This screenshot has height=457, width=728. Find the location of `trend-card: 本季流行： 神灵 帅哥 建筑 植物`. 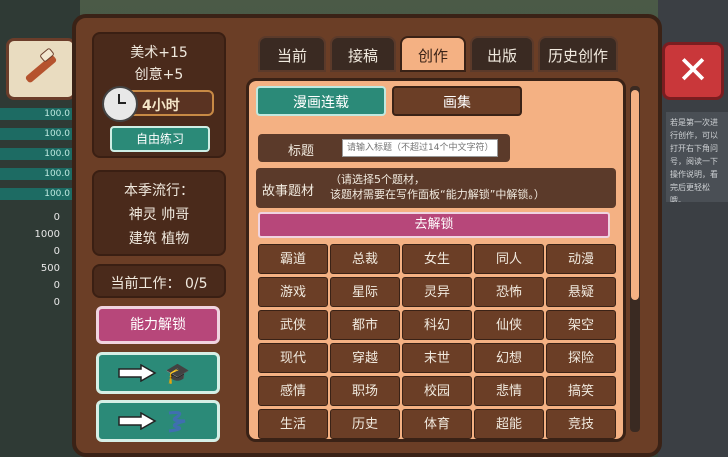

trend-card: 本季流行： 神灵 帅哥 建筑 植物 is located at coordinates (159, 213).